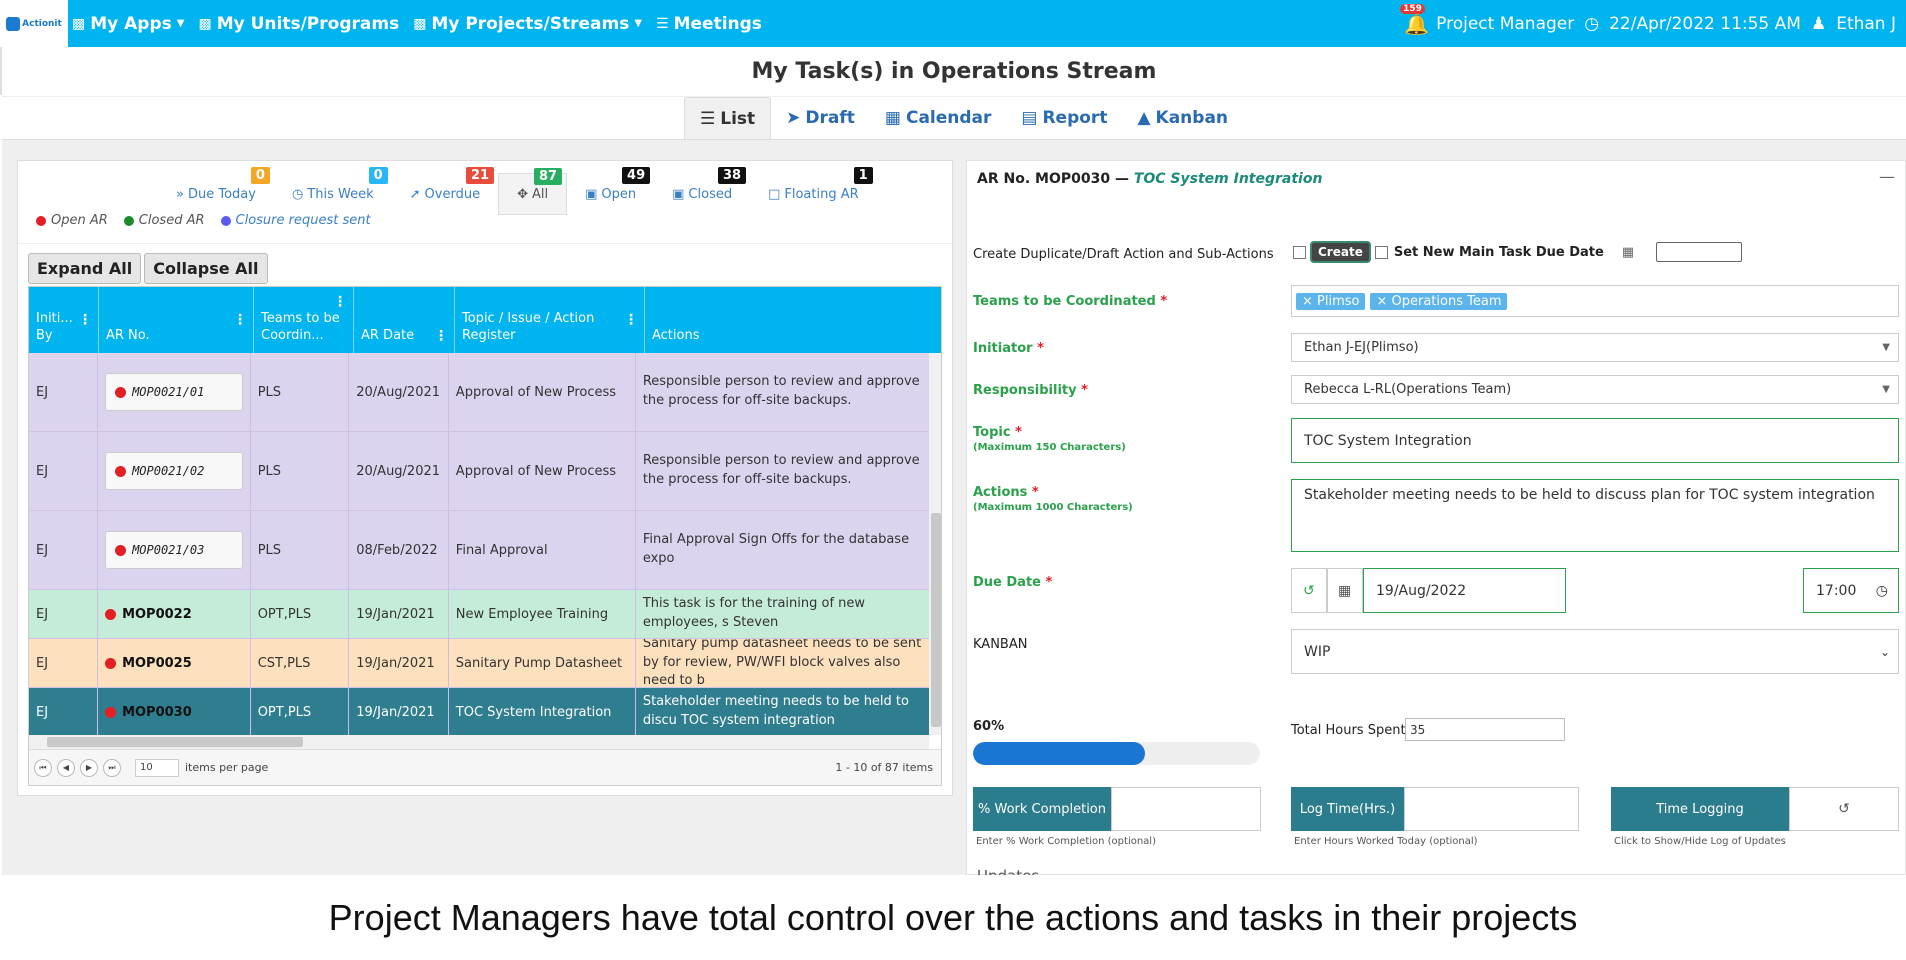 This screenshot has height=960, width=1906. I want to click on team-chip: × Operations Team, so click(1439, 301).